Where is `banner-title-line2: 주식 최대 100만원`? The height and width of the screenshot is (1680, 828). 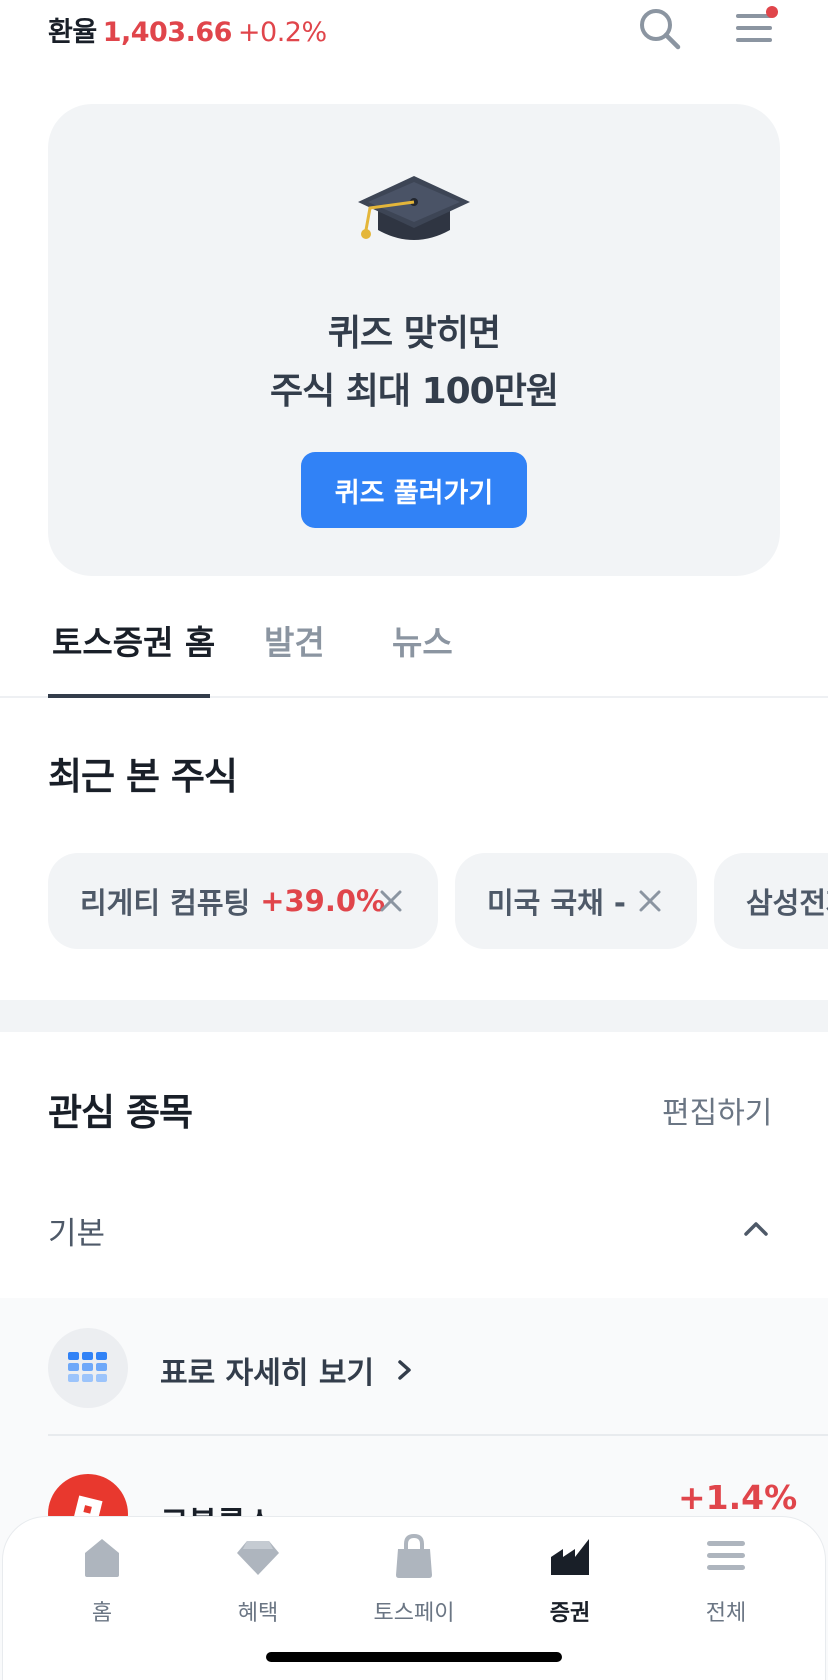
banner-title-line2: 주식 최대 100만원 is located at coordinates (414, 391).